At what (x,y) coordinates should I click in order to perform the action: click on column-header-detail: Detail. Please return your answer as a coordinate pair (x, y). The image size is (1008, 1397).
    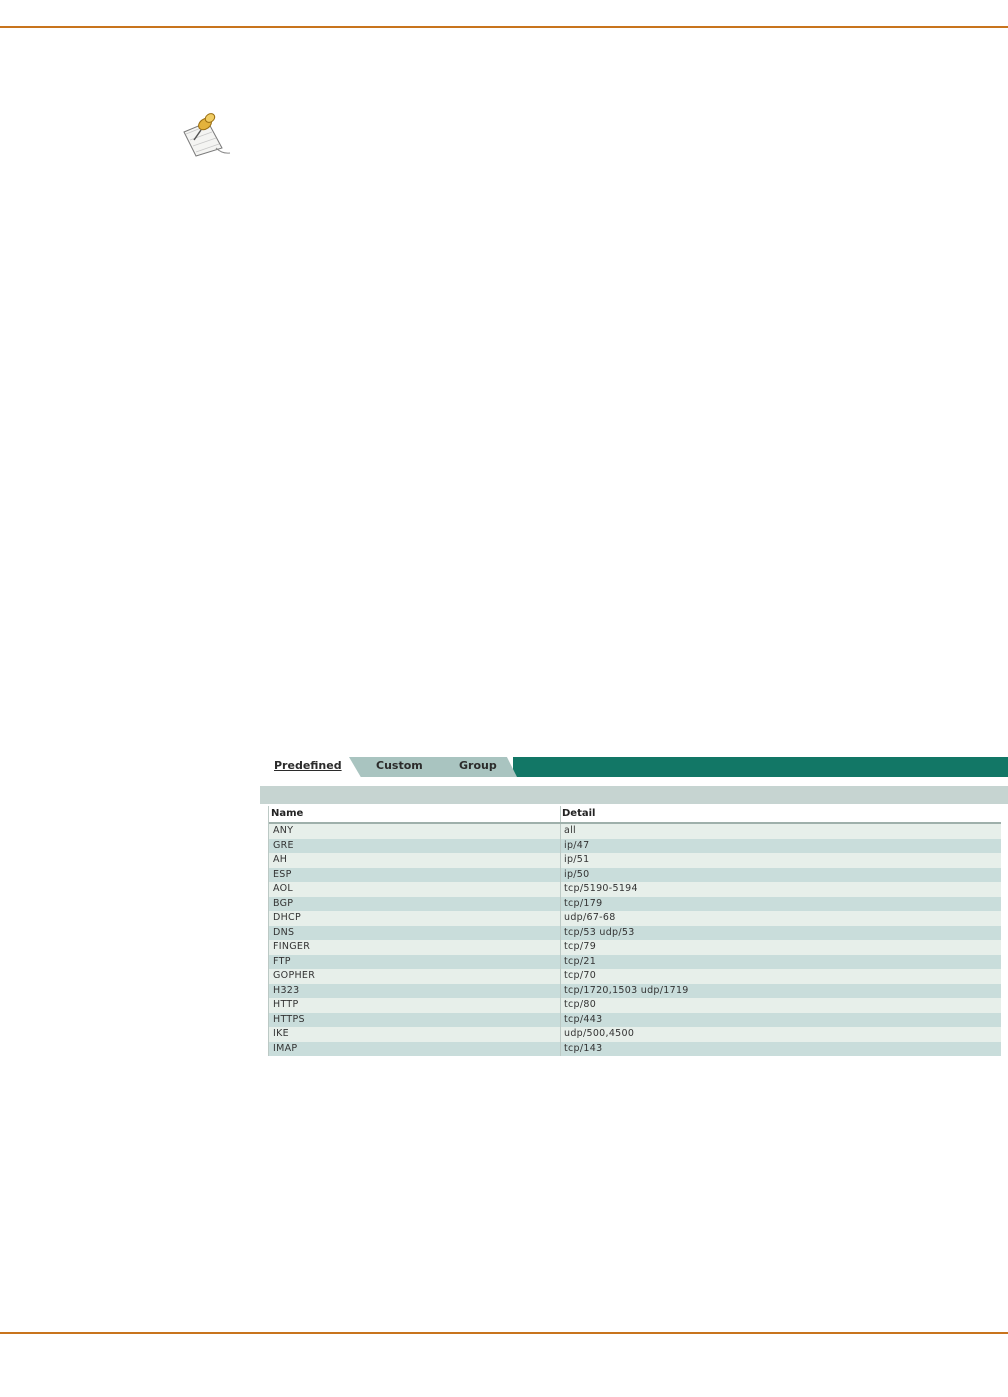
    Looking at the image, I should click on (780, 814).